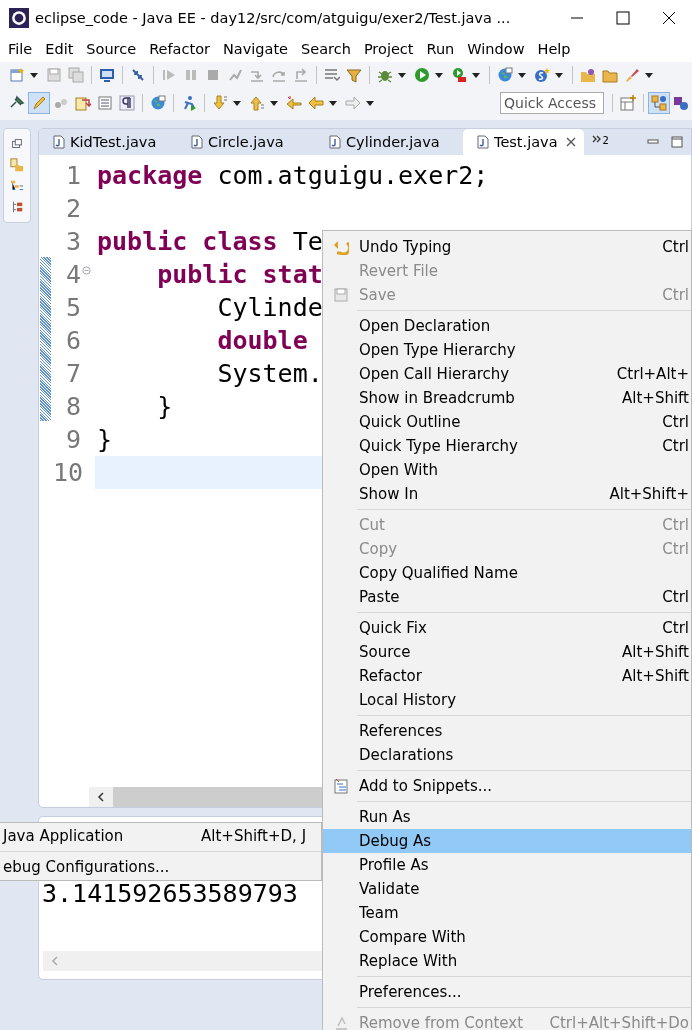  I want to click on line-number: 7, so click(72, 373).